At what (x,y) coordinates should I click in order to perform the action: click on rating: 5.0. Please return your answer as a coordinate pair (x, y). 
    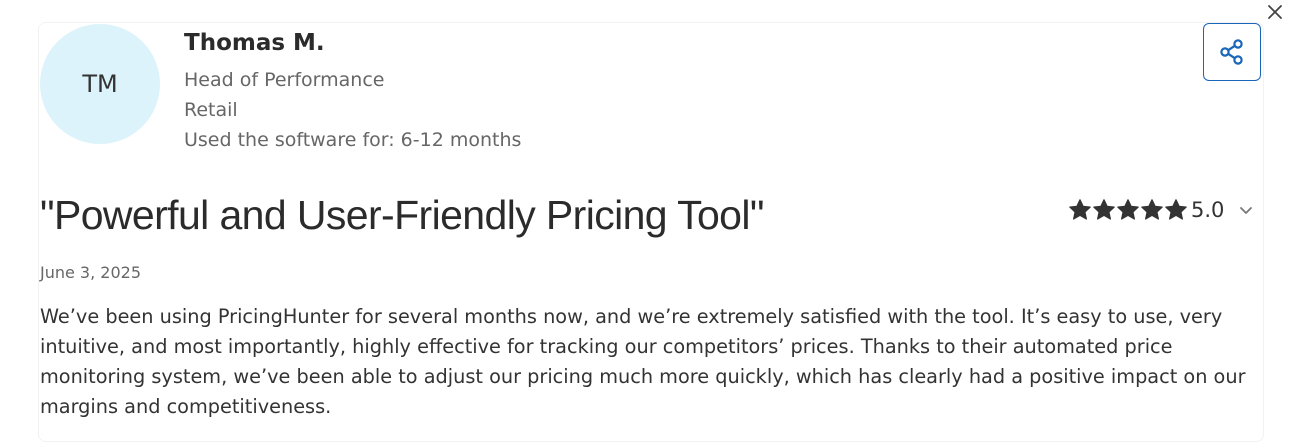
    Looking at the image, I should click on (1161, 210).